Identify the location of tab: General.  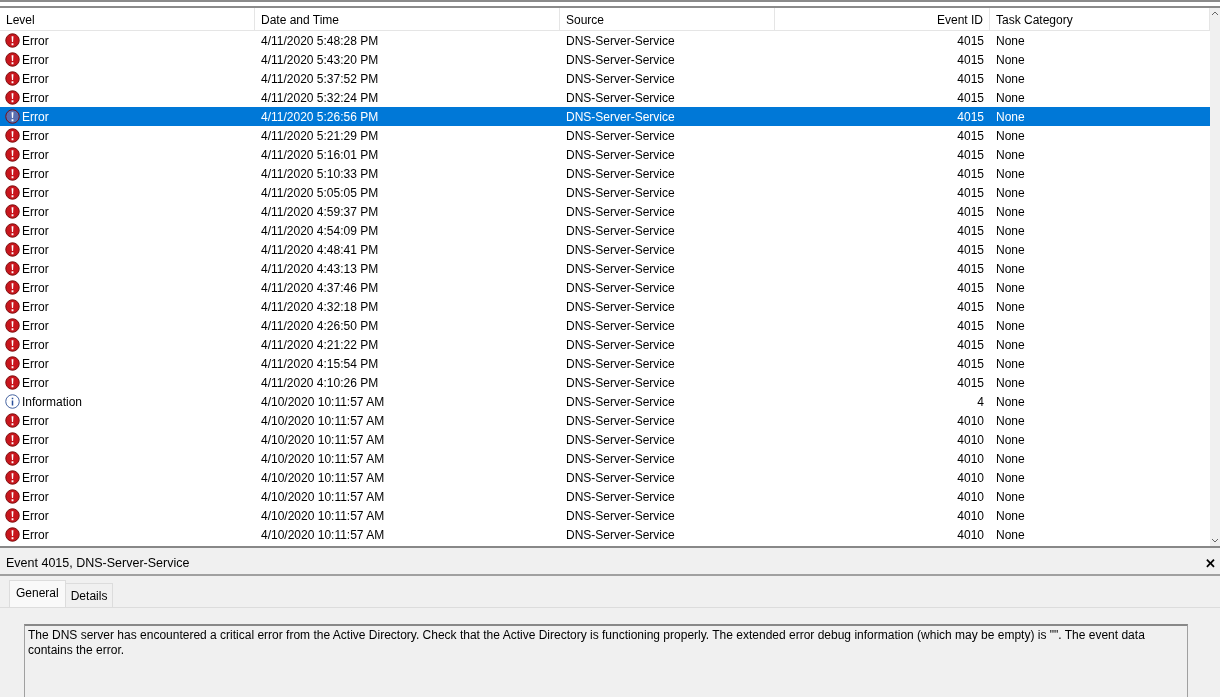
(37, 593).